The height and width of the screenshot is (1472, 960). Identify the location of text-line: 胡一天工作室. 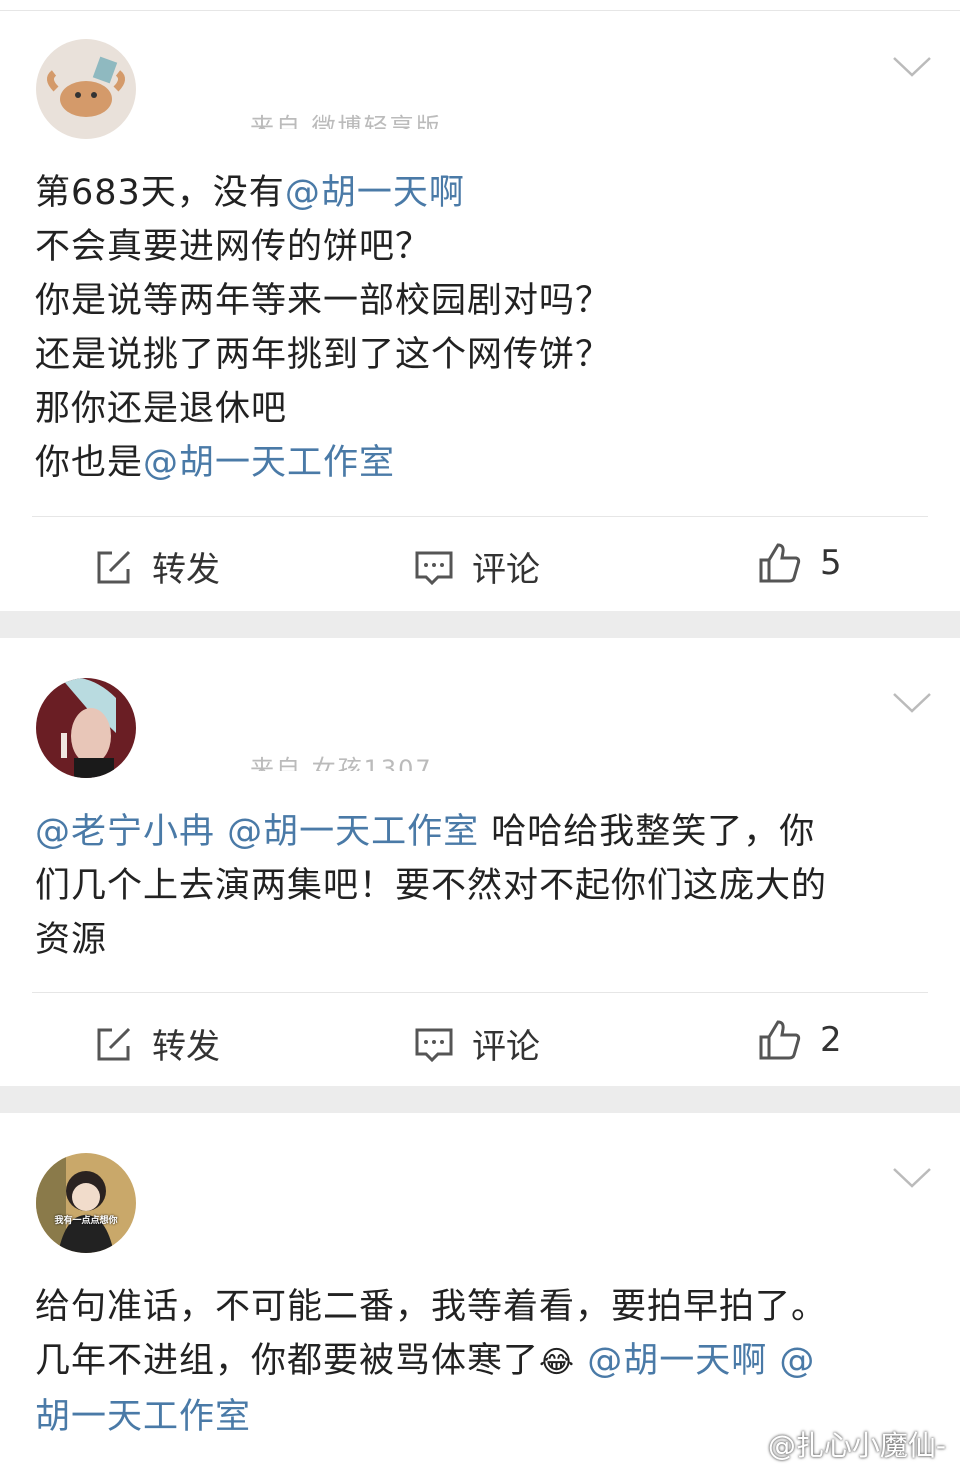
(431, 1417).